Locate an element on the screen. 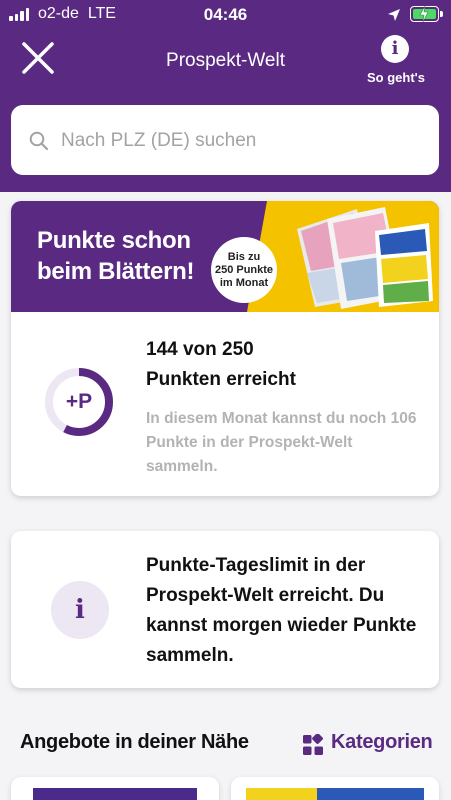  banner-headline: Punkte schon beim Blättern! is located at coordinates (116, 256).